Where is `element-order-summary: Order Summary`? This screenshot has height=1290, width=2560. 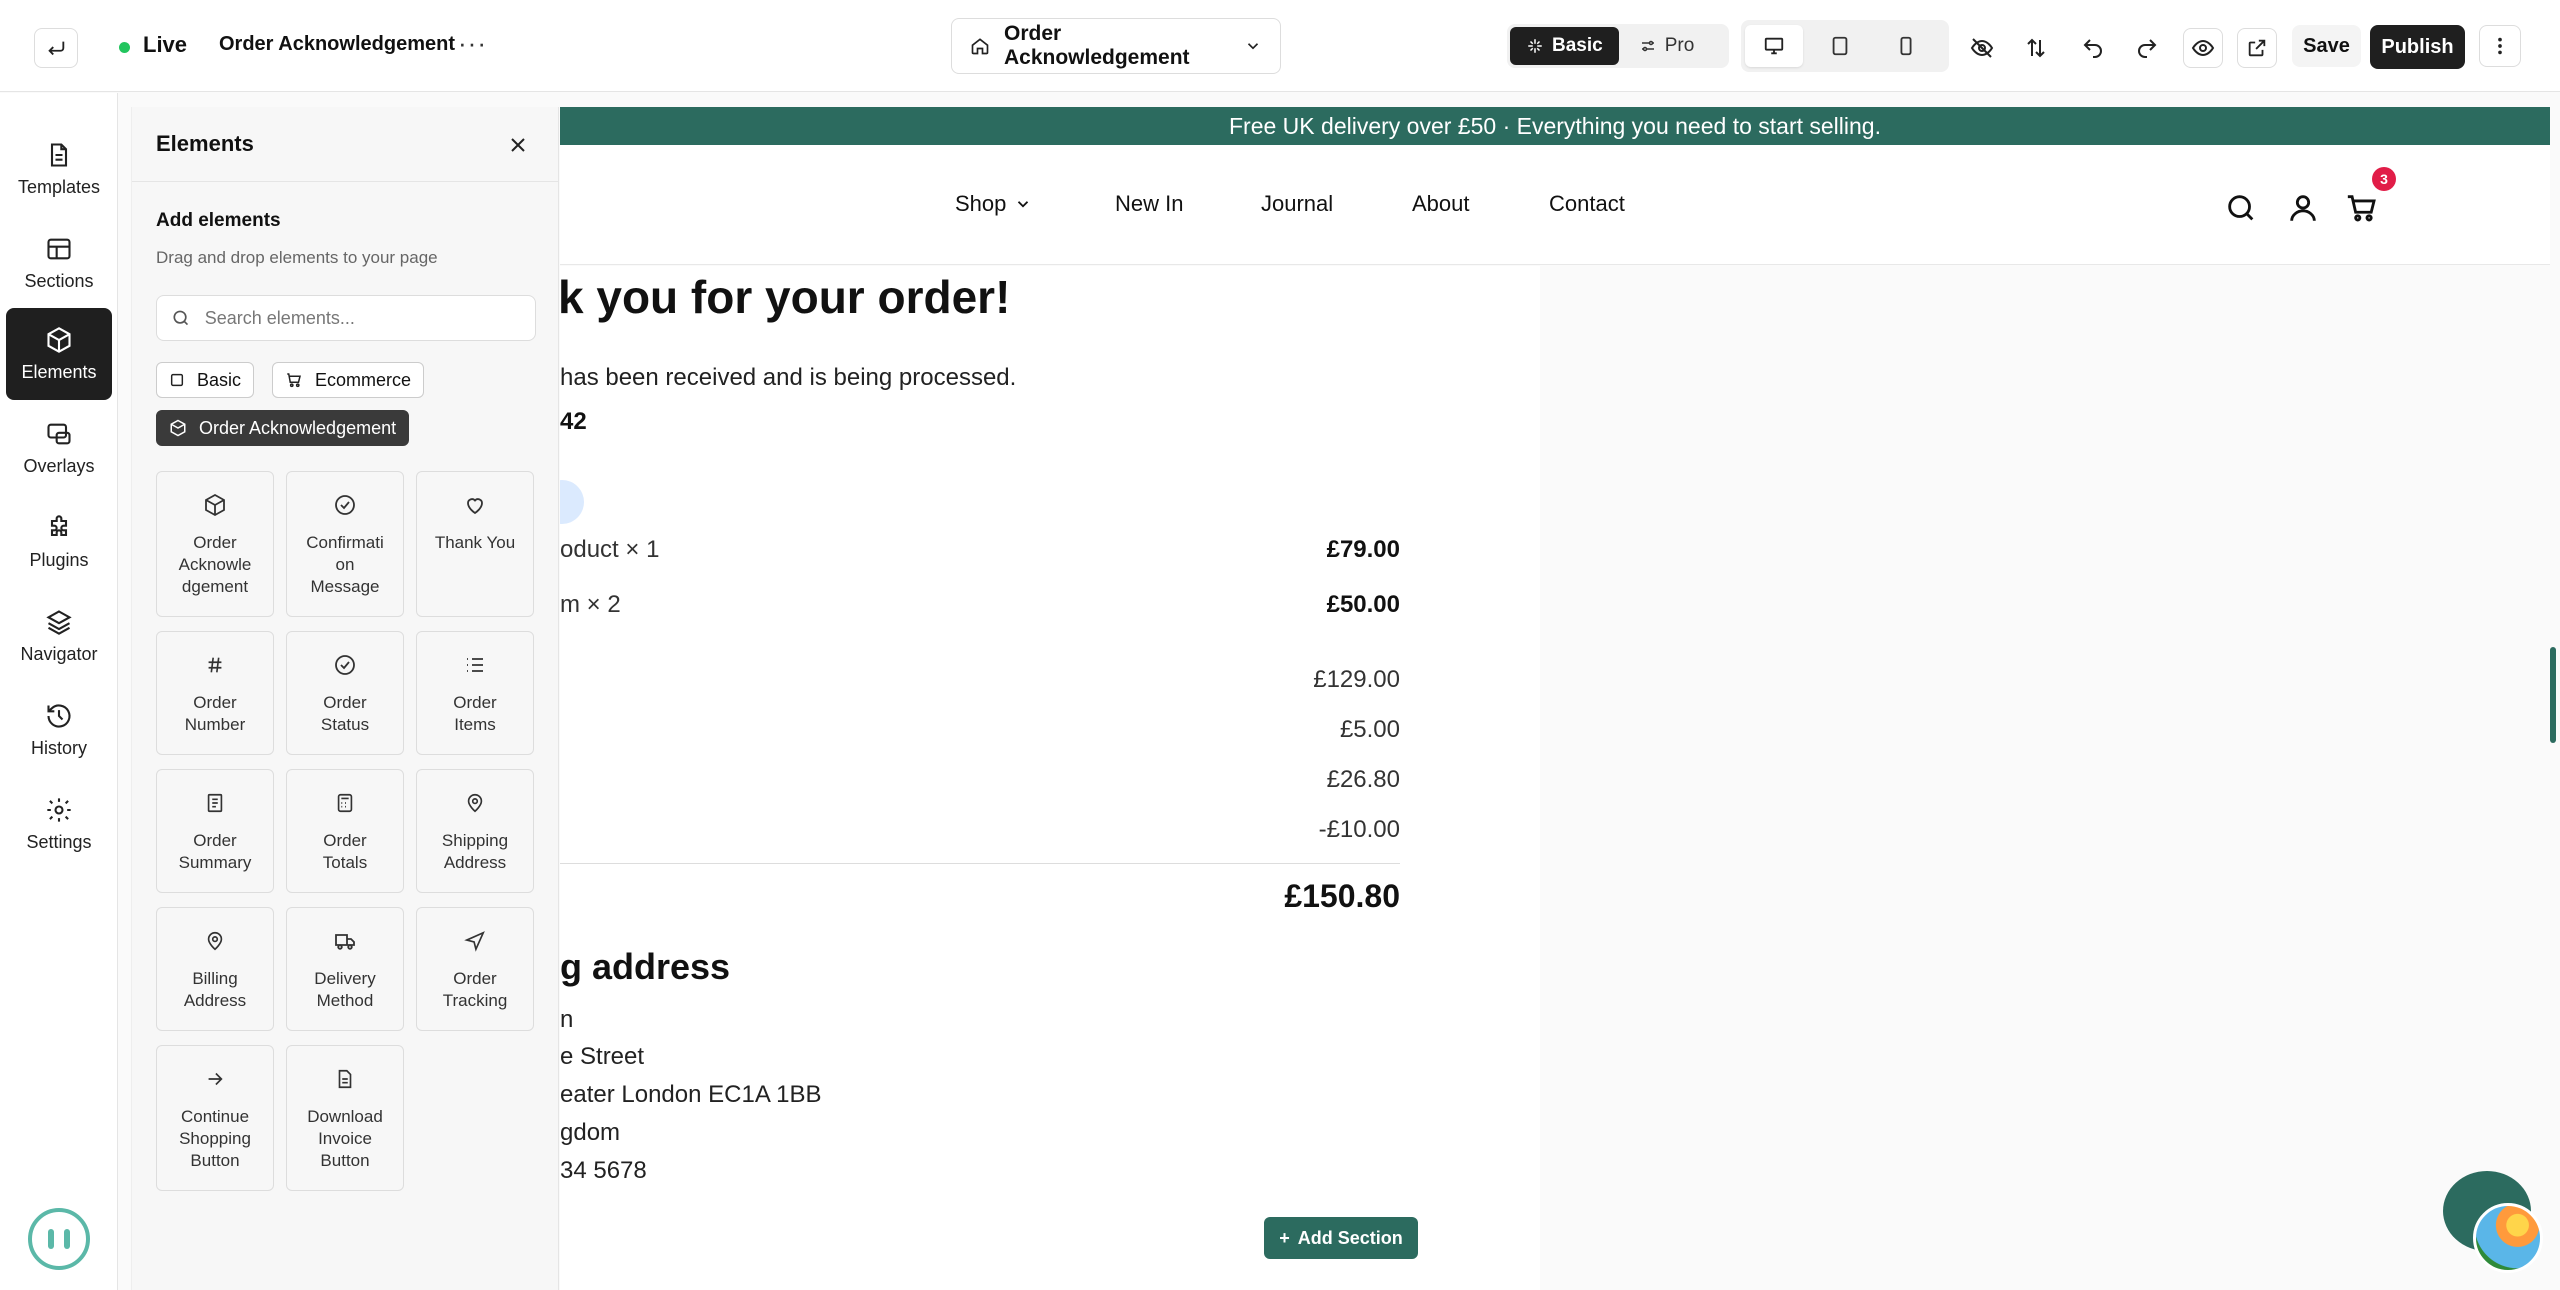
element-order-summary: Order Summary is located at coordinates (215, 831).